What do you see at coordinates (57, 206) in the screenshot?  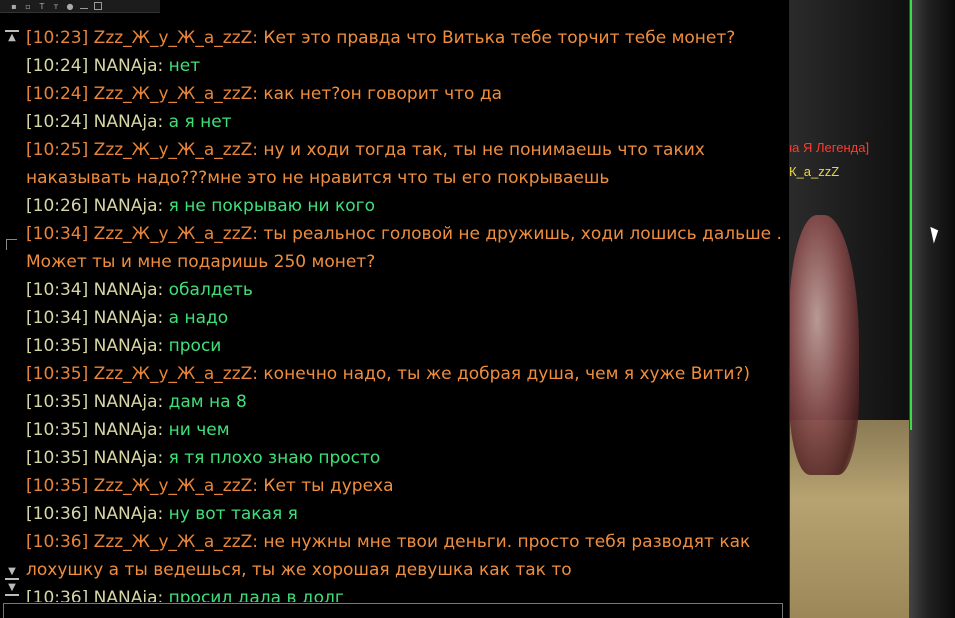 I see `message-time: [10:26]` at bounding box center [57, 206].